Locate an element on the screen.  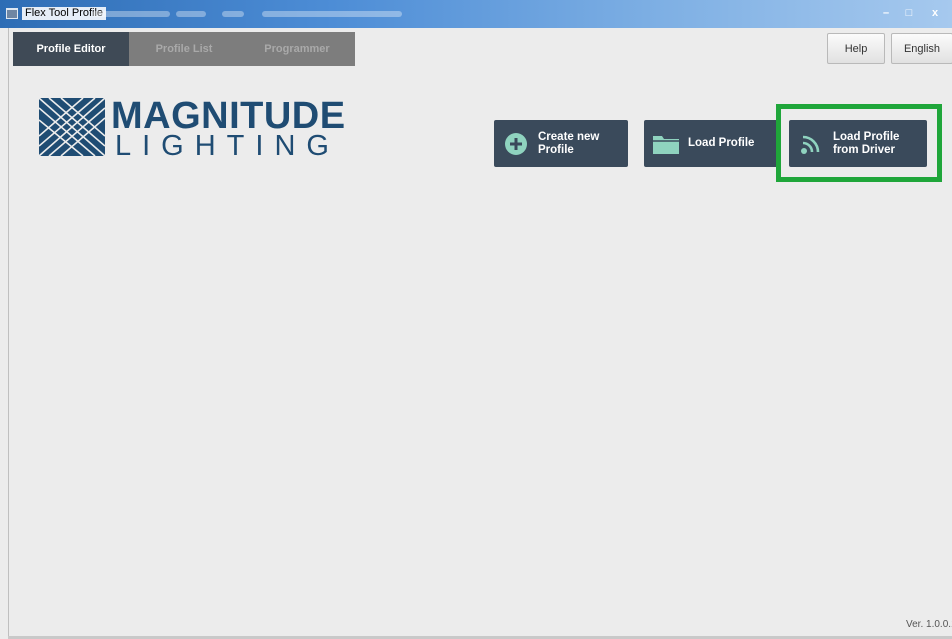
load-profile-button: Load Profile is located at coordinates (711, 143).